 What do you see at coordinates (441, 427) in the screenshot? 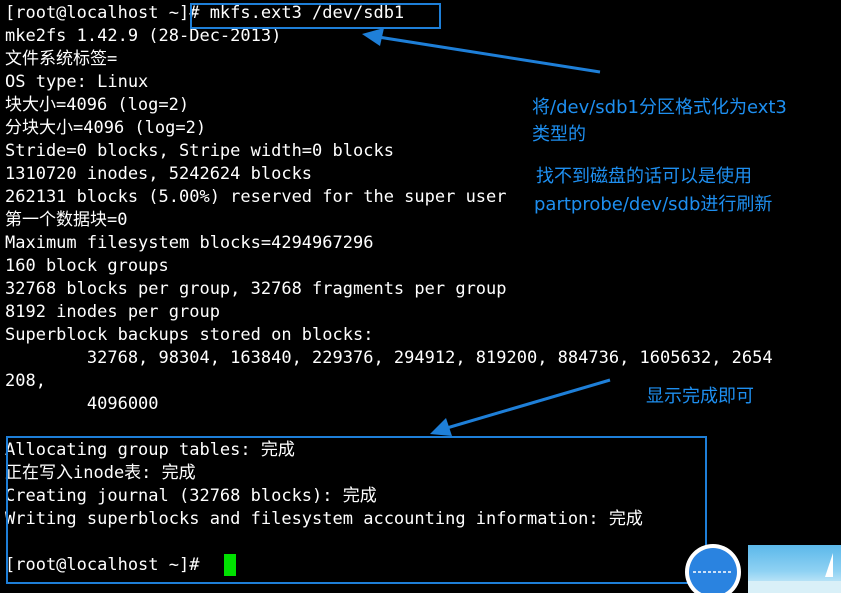
I see `arrow-head-output` at bounding box center [441, 427].